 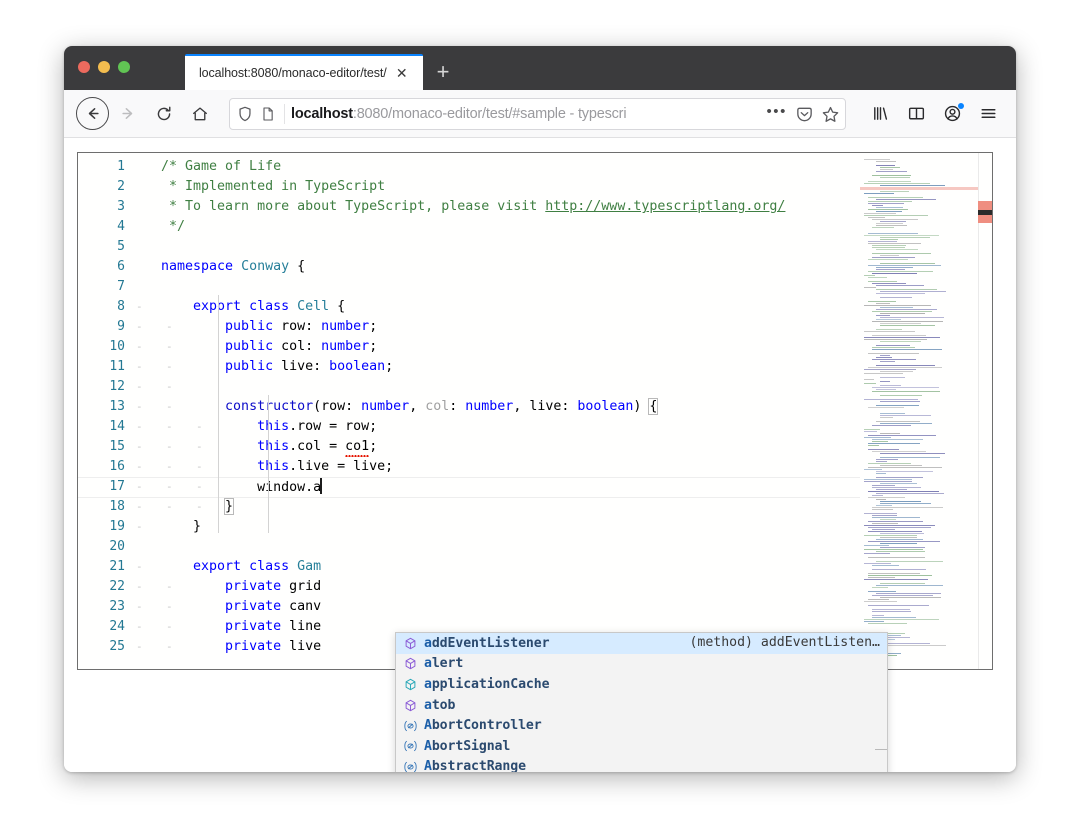 What do you see at coordinates (535, 427) in the screenshot?
I see `editor-line: 14‐ ‐ ‐ this.row = row;` at bounding box center [535, 427].